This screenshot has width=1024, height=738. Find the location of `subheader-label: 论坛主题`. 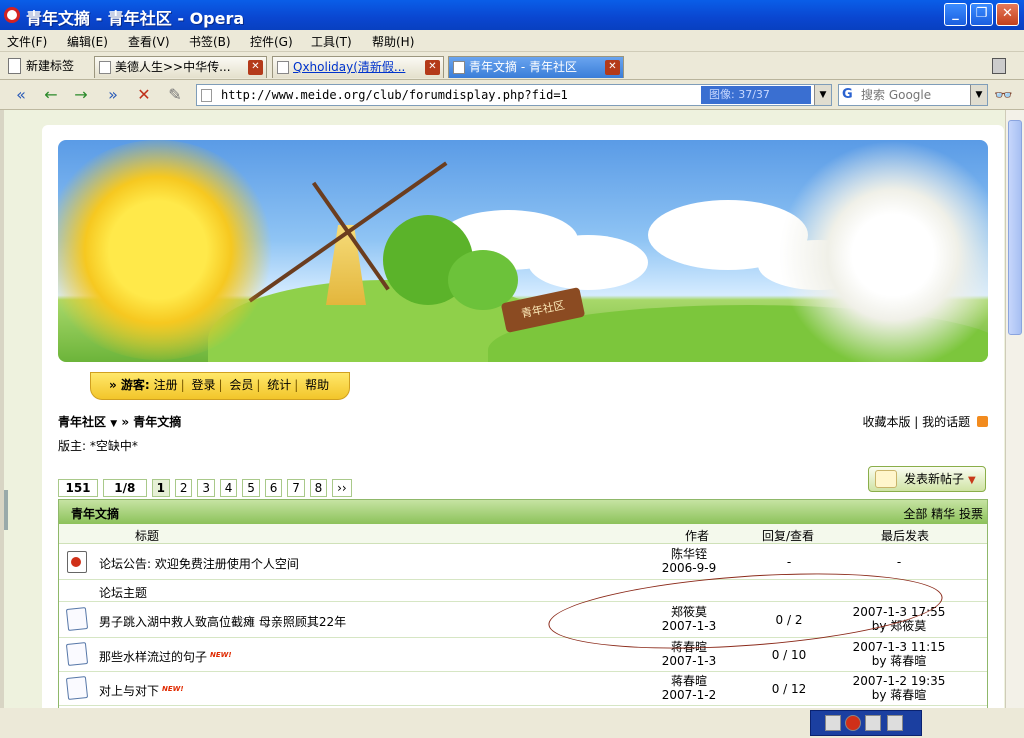

subheader-label: 论坛主题 is located at coordinates (123, 593).